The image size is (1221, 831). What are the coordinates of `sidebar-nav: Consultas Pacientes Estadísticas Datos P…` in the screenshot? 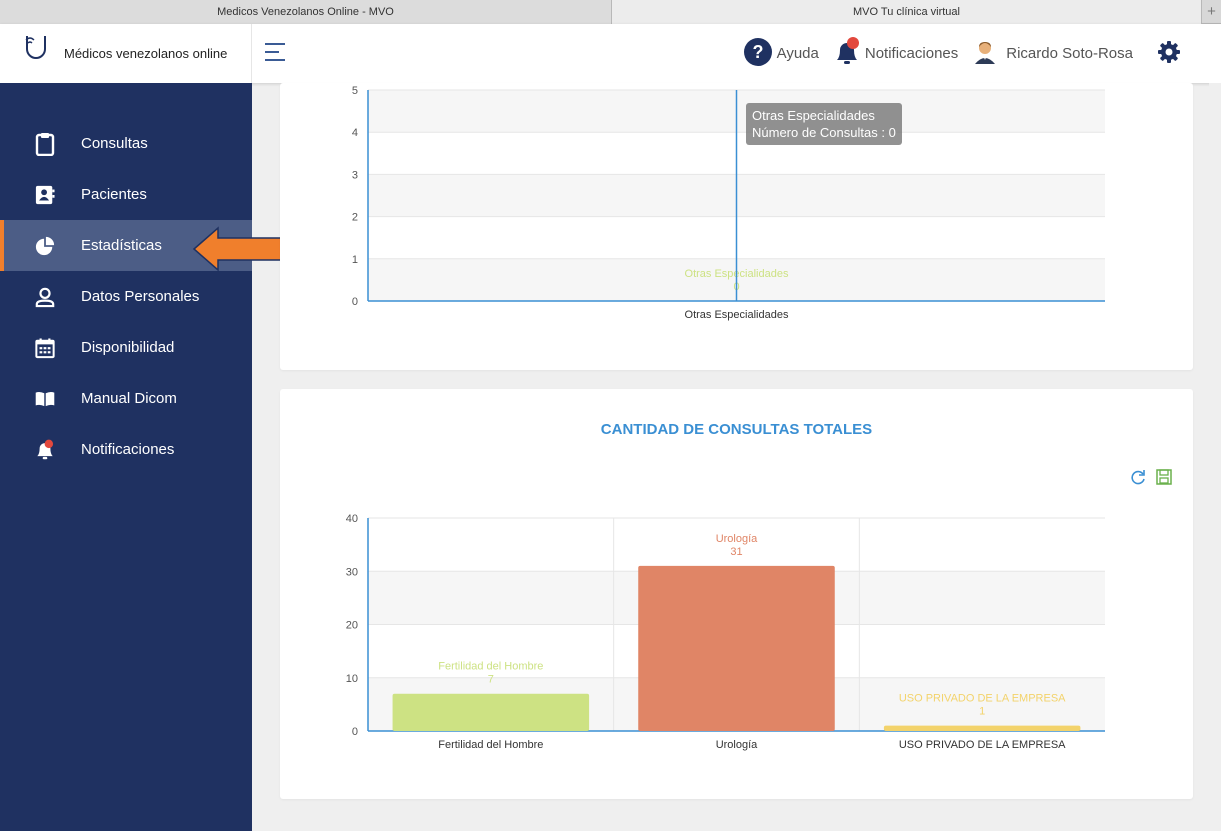 It's located at (126, 296).